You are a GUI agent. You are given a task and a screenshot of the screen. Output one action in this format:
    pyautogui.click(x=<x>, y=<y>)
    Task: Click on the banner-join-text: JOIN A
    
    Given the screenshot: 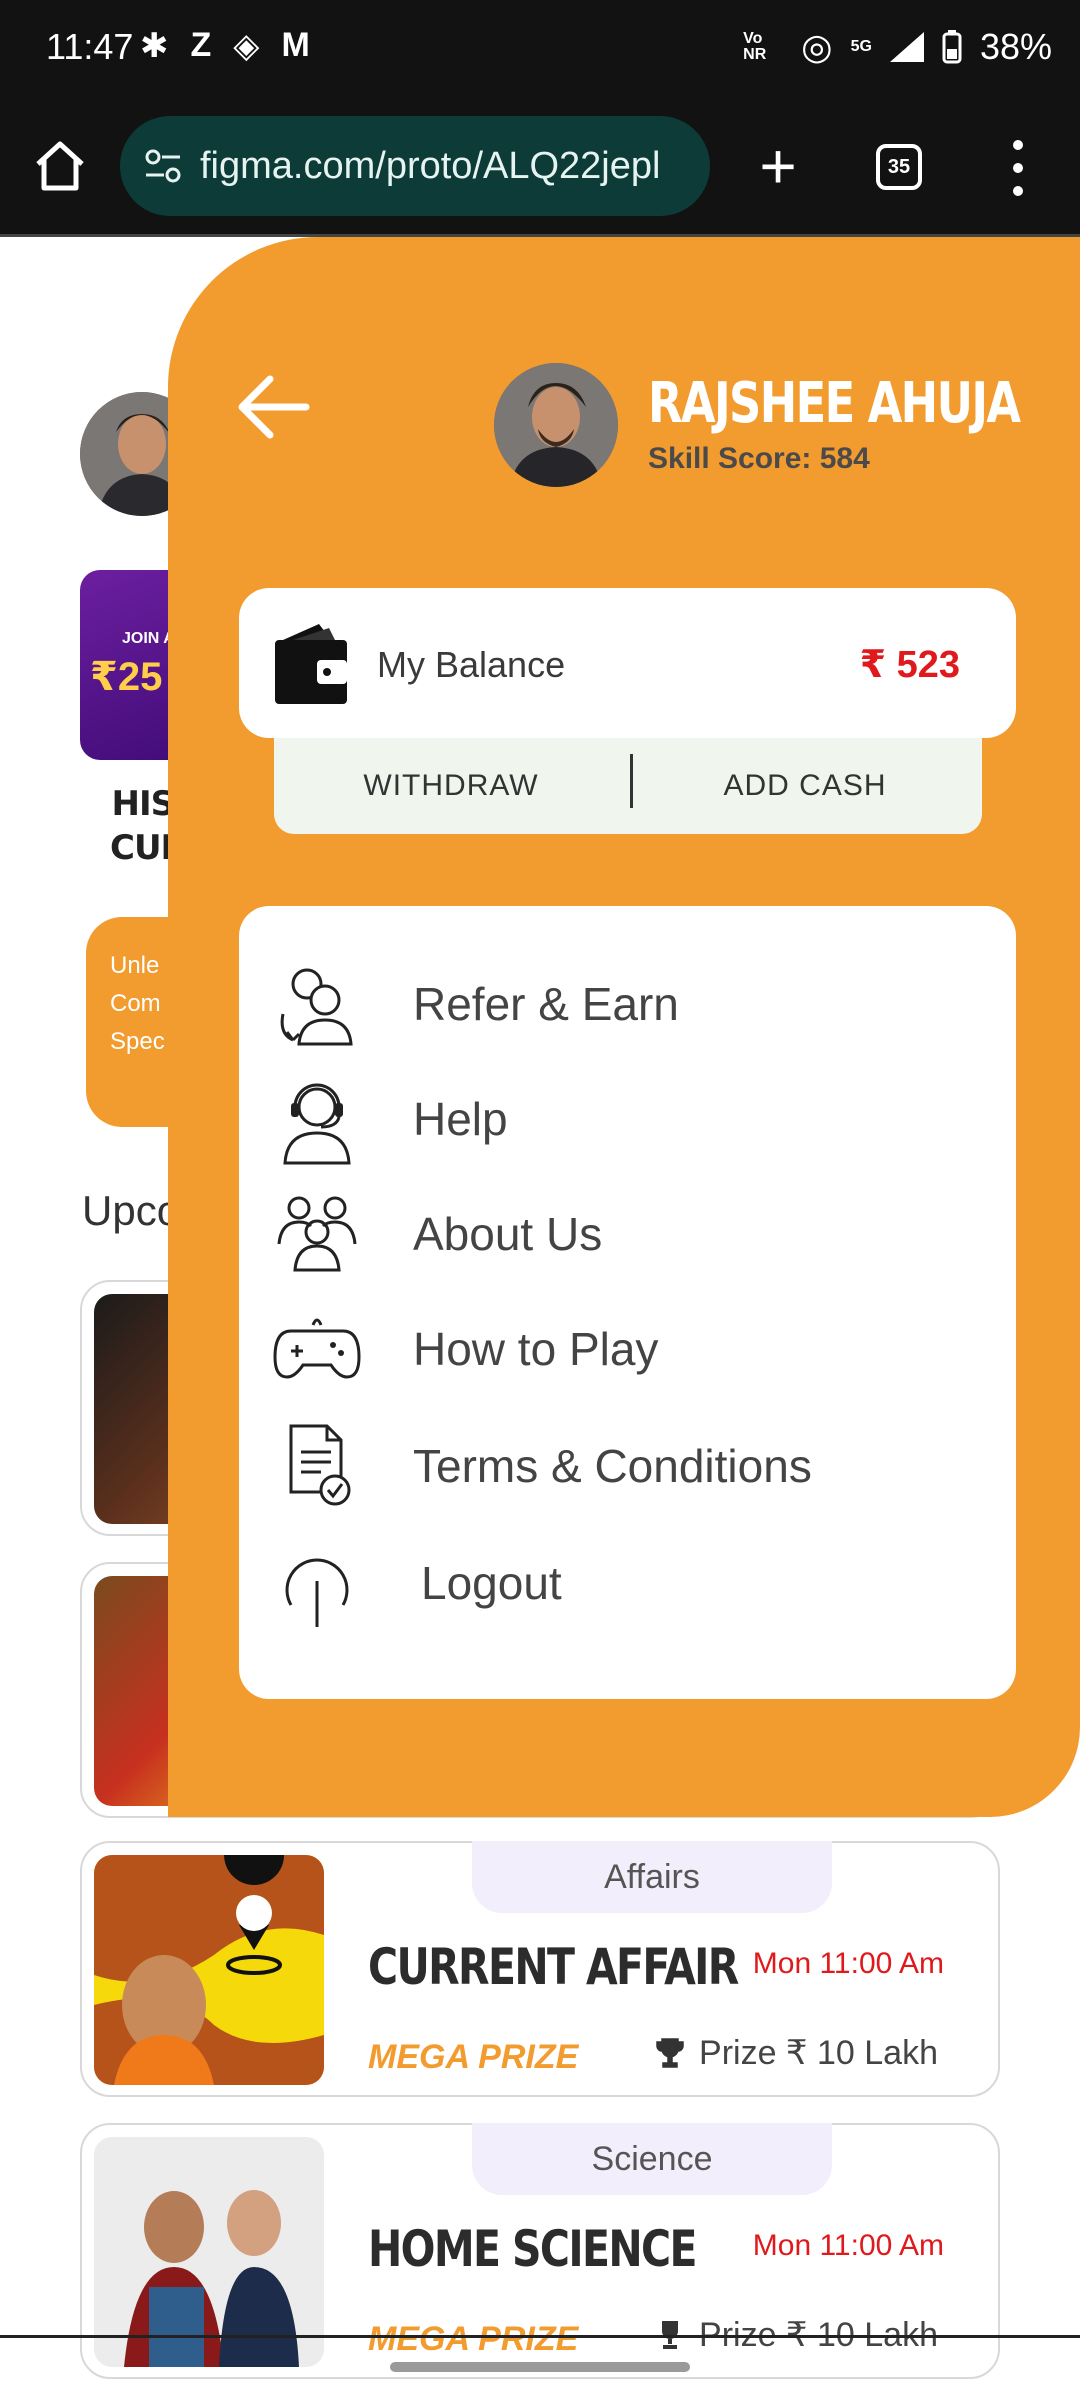 What is the action you would take?
    pyautogui.click(x=148, y=638)
    